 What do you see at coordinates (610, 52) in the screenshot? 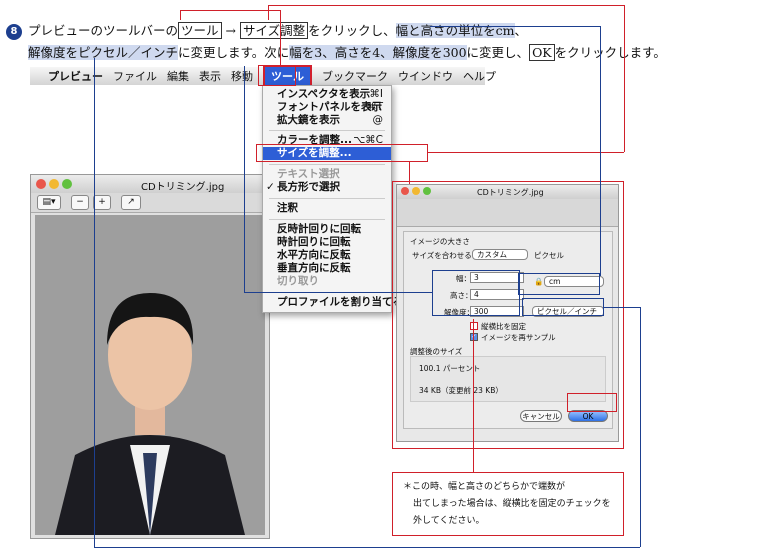
I see `instruction-text: をクリックします。` at bounding box center [610, 52].